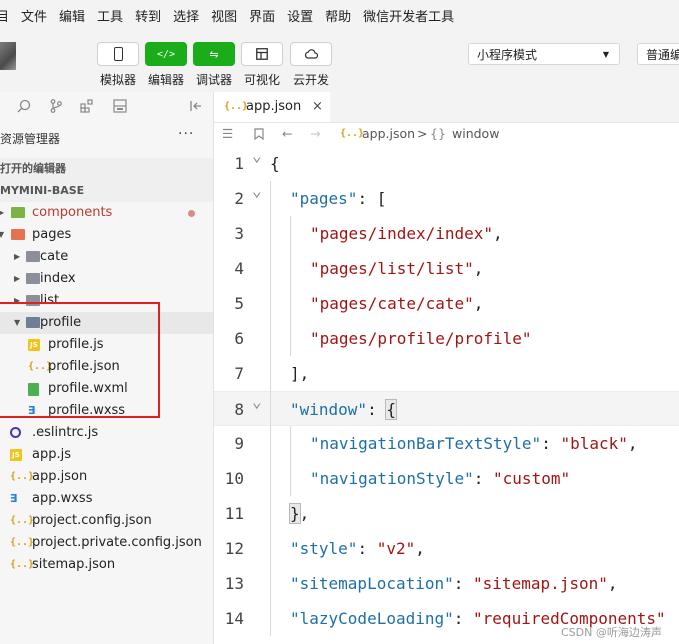  I want to click on layout-icon, so click(262, 54).